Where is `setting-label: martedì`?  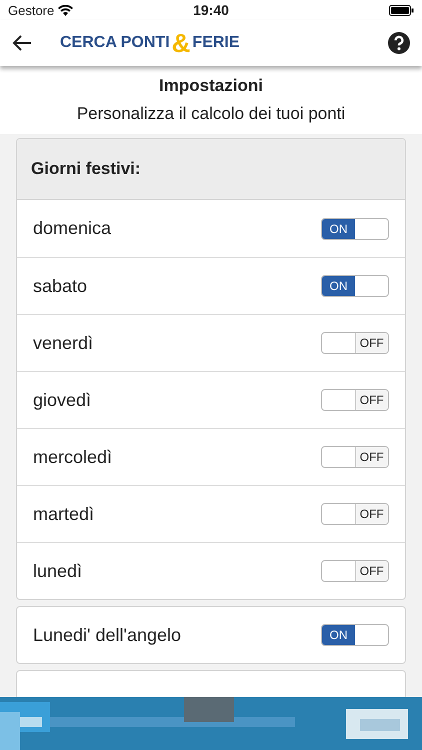
setting-label: martedì is located at coordinates (63, 514).